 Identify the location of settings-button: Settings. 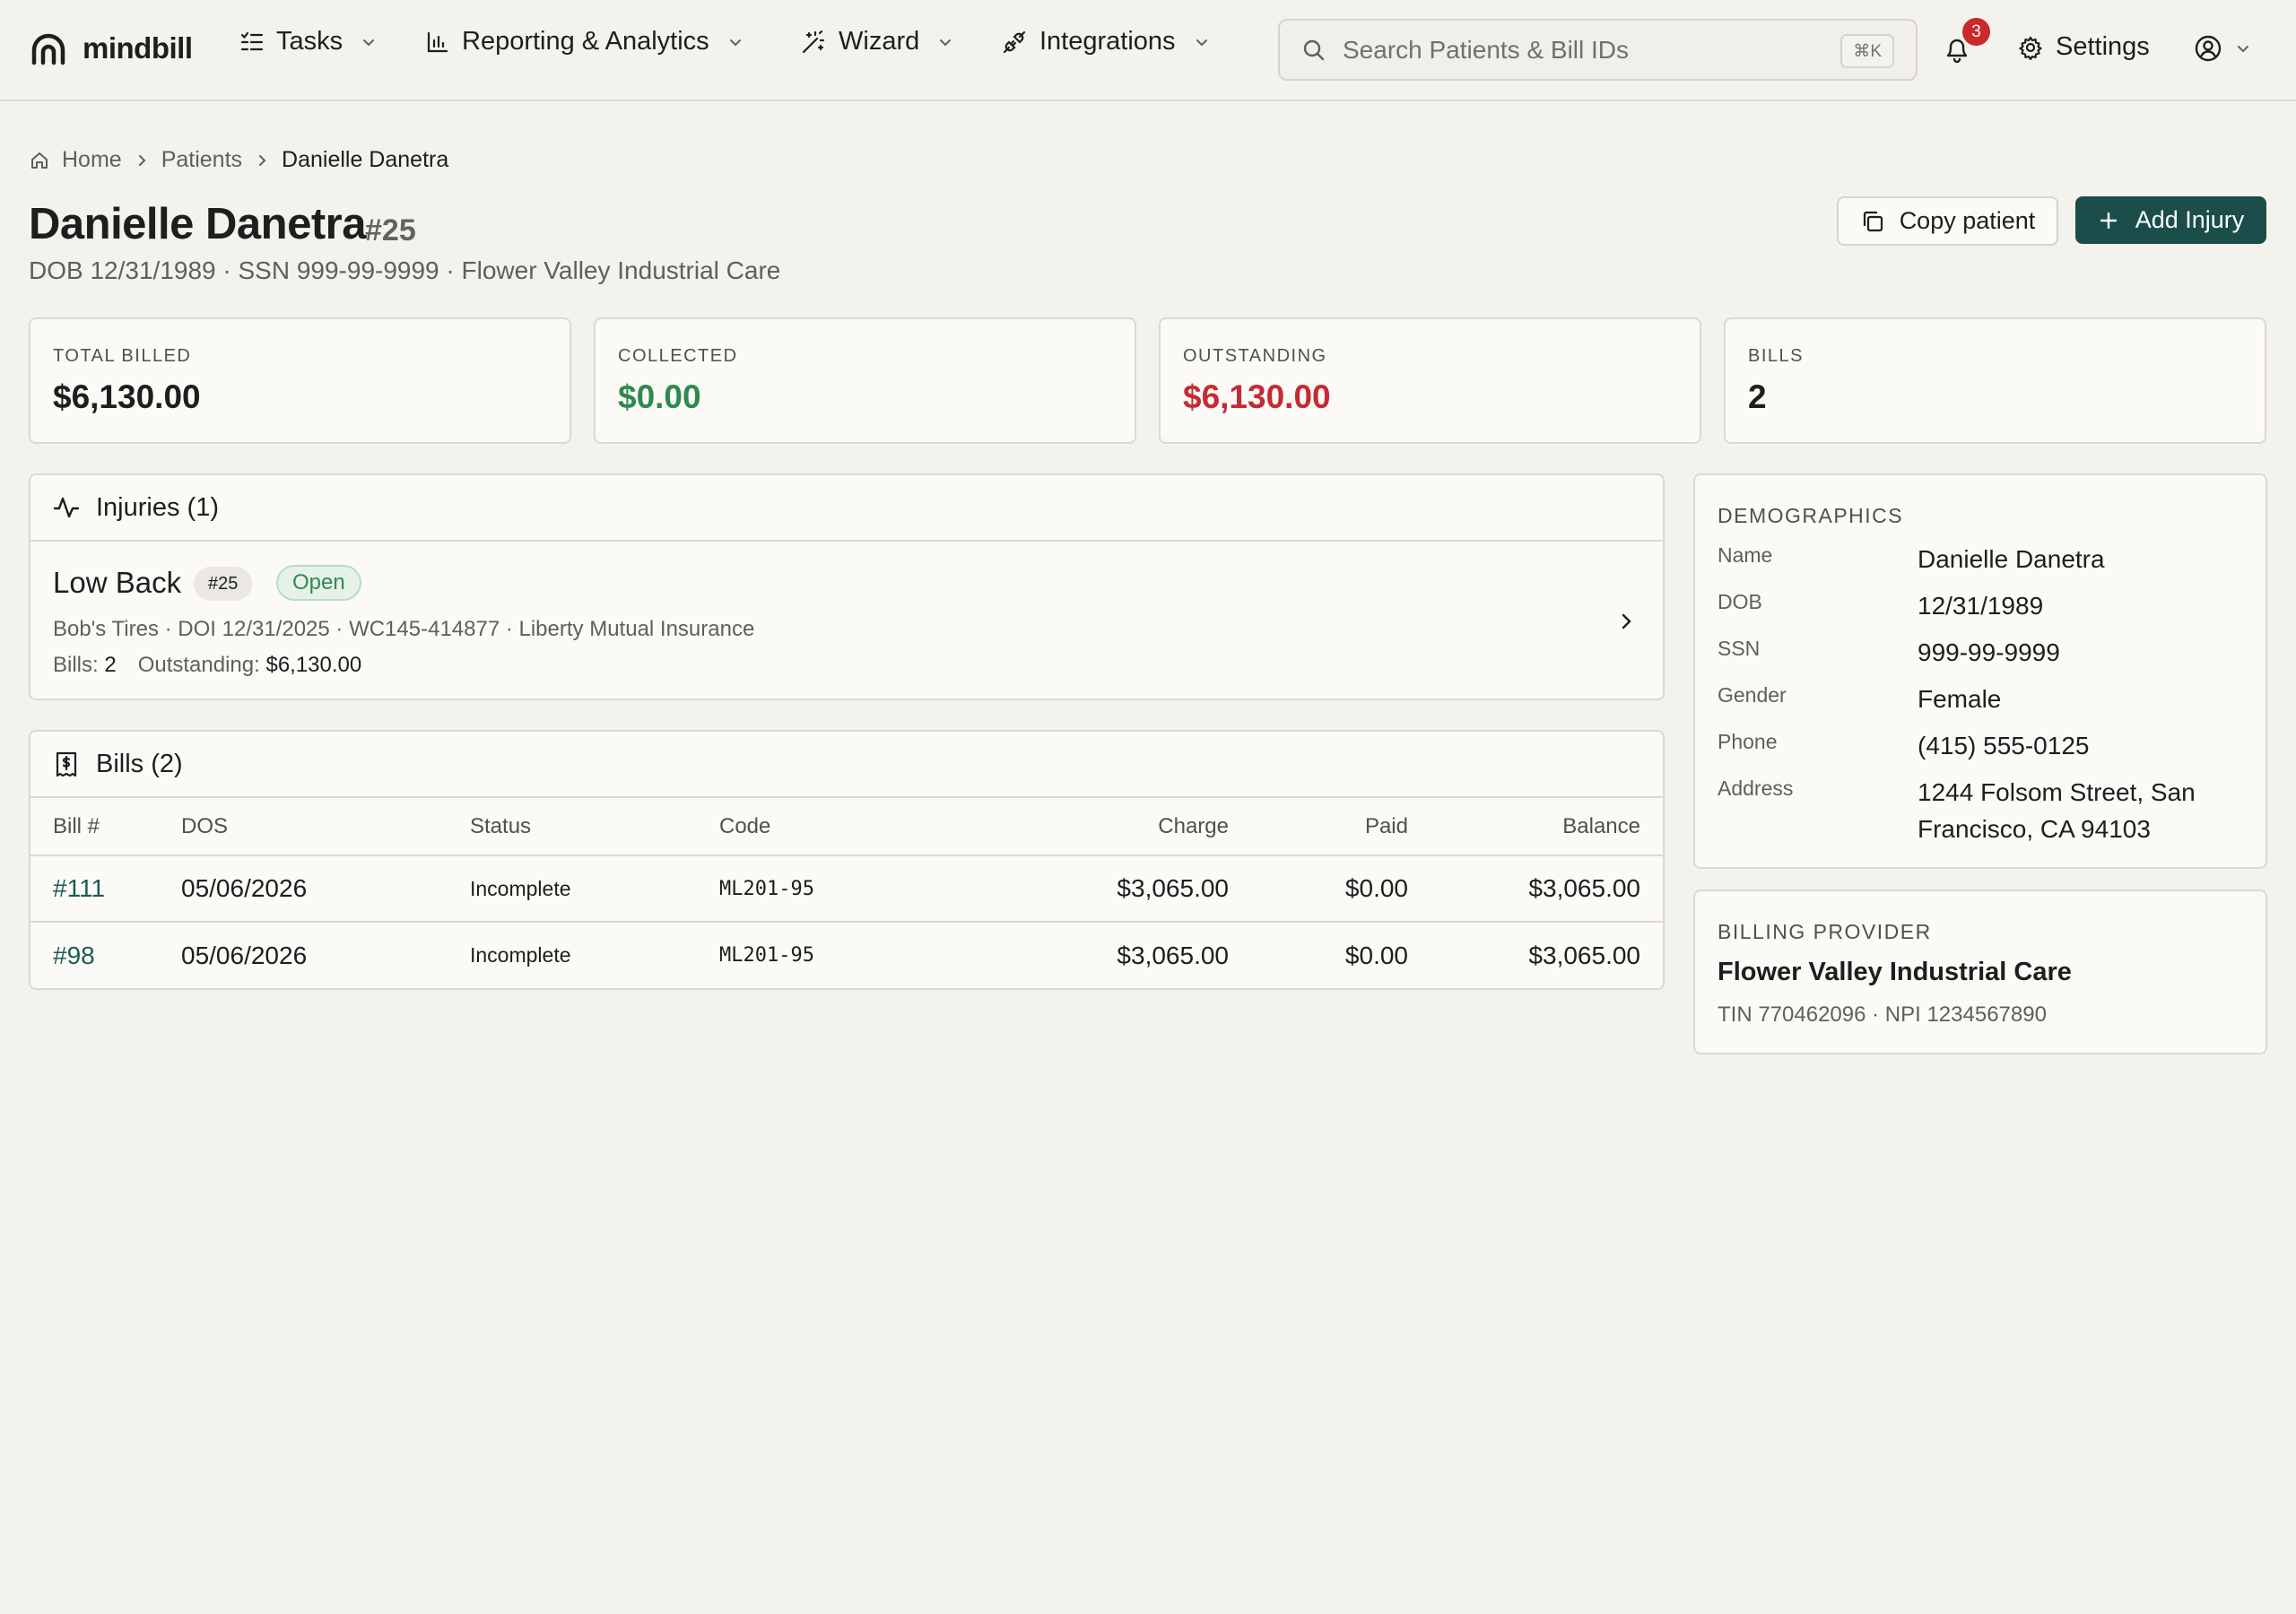
(2084, 47).